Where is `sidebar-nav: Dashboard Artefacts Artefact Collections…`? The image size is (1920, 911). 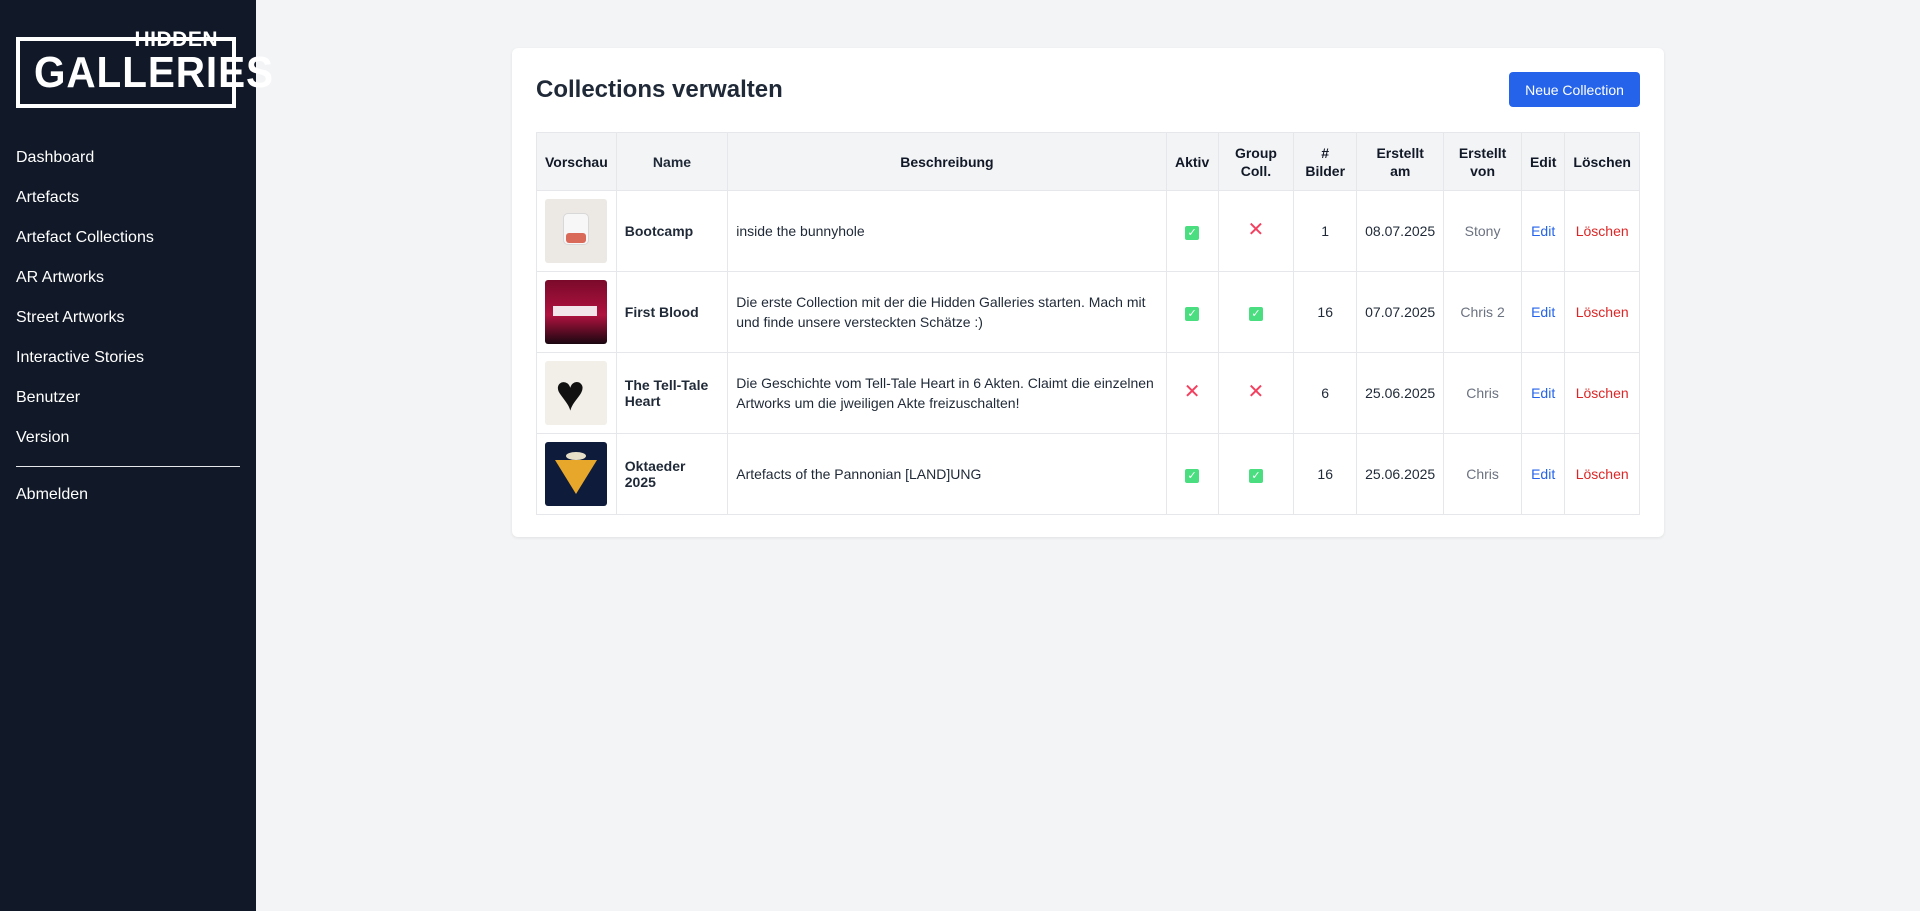 sidebar-nav: Dashboard Artefacts Artefact Collections… is located at coordinates (128, 326).